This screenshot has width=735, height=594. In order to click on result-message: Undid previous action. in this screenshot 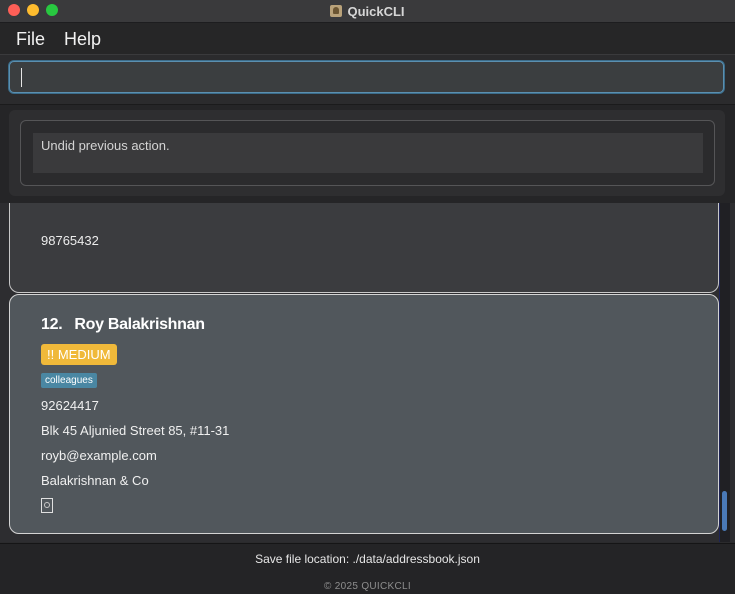, I will do `click(368, 153)`.